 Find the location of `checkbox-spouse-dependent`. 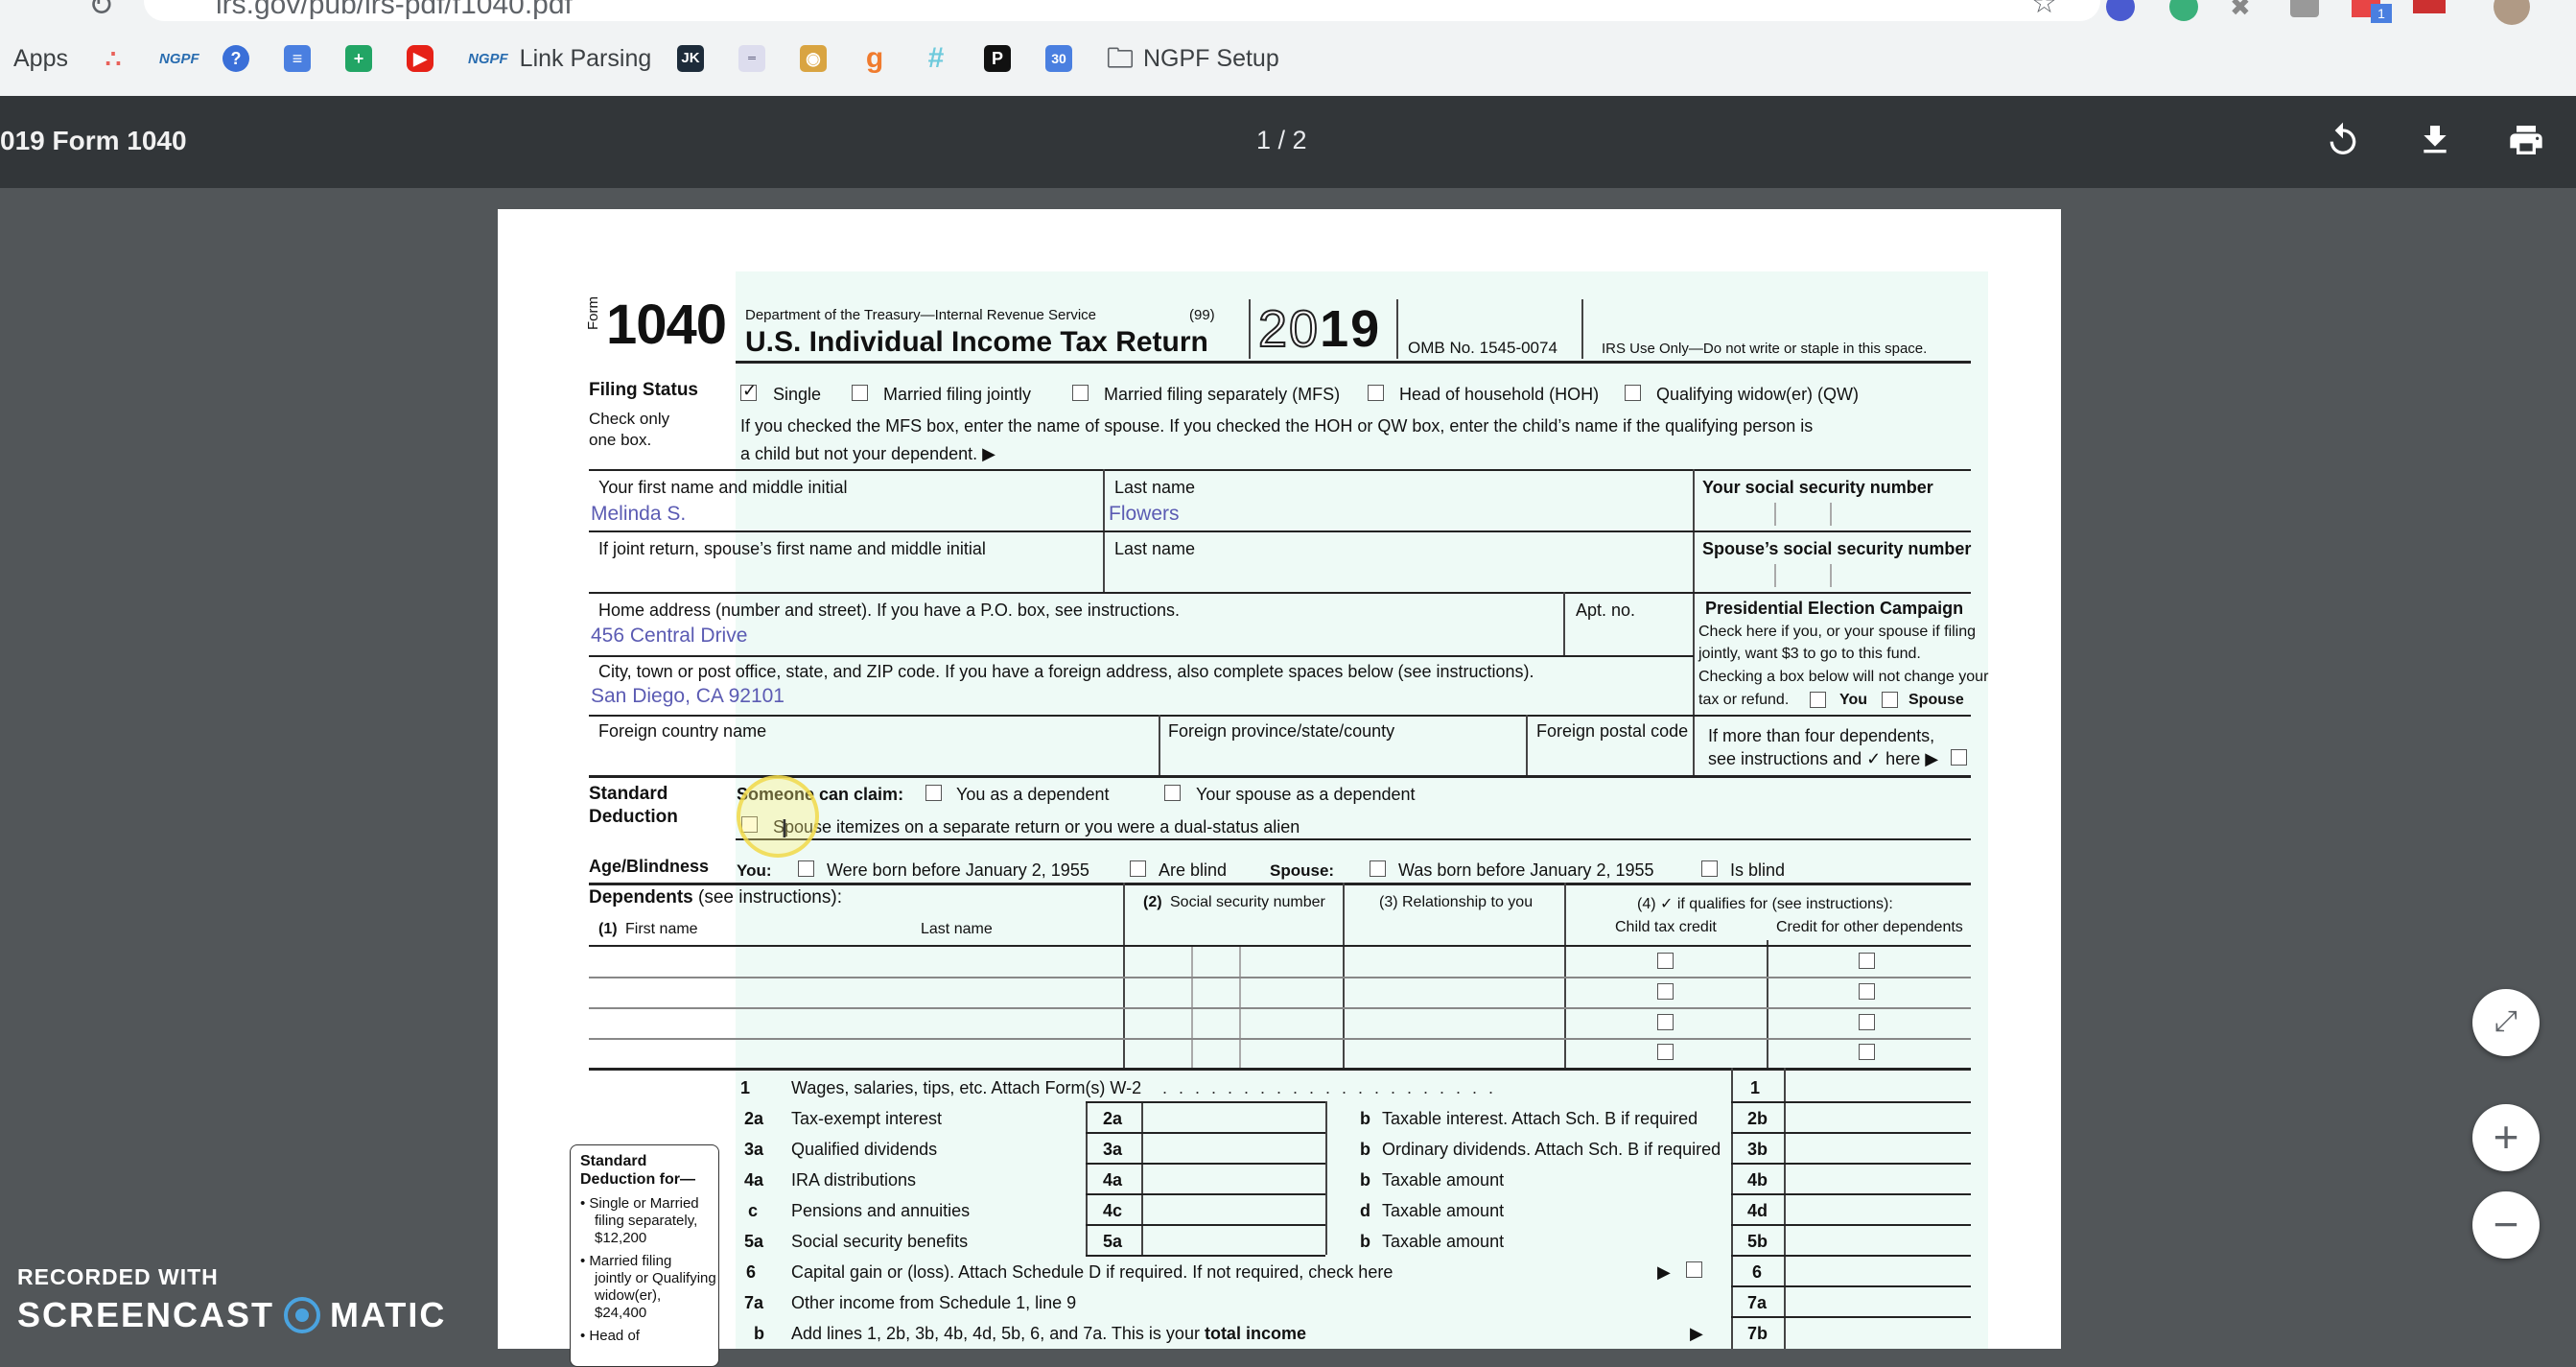

checkbox-spouse-dependent is located at coordinates (1172, 793).